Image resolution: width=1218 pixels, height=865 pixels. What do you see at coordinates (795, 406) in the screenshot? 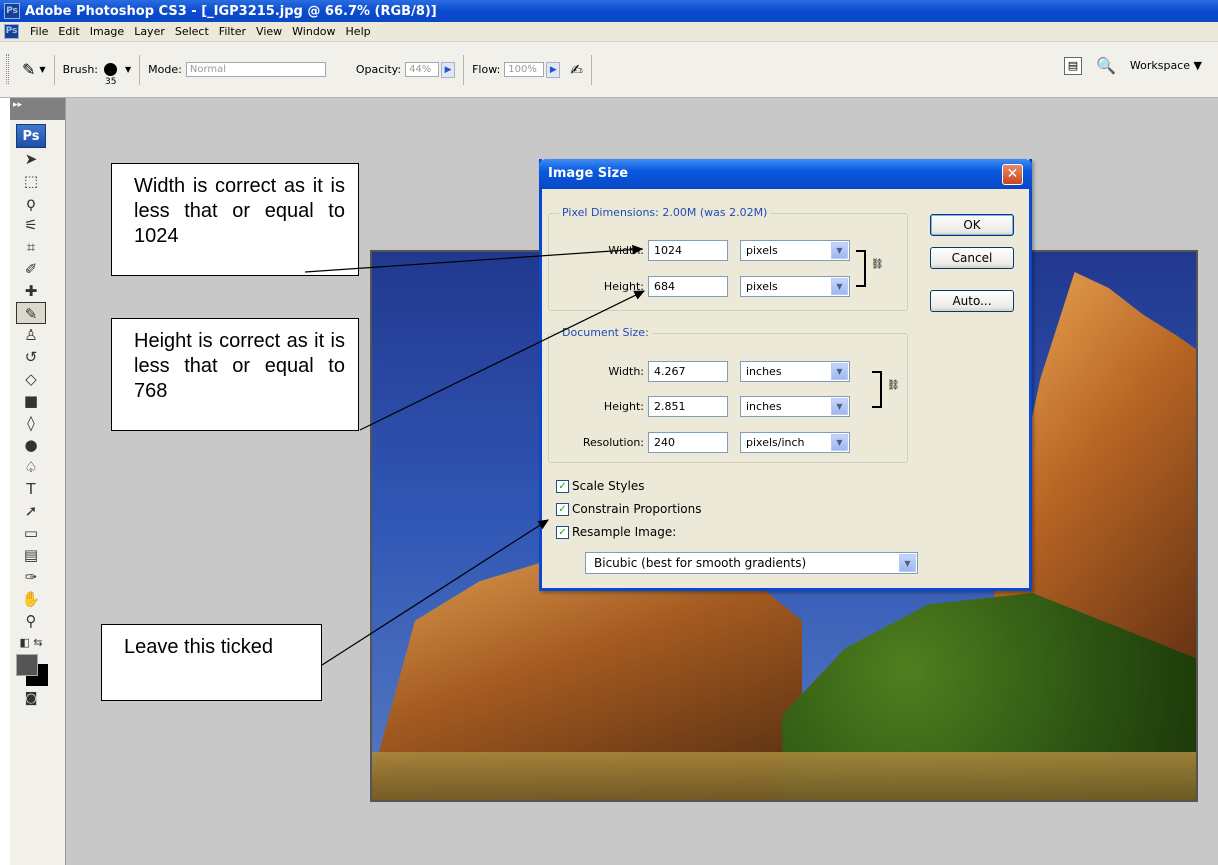
I see `doc-height-unit-select: inches ▼` at bounding box center [795, 406].